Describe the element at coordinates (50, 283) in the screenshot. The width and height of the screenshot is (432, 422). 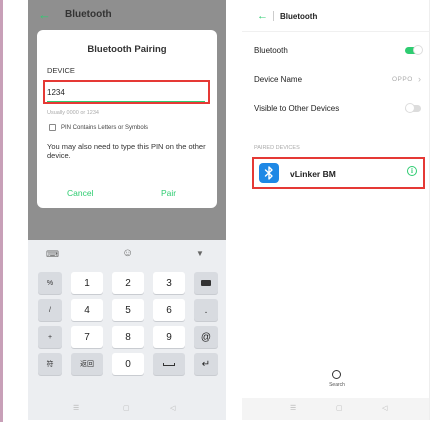
I see `key-percent: %` at that location.